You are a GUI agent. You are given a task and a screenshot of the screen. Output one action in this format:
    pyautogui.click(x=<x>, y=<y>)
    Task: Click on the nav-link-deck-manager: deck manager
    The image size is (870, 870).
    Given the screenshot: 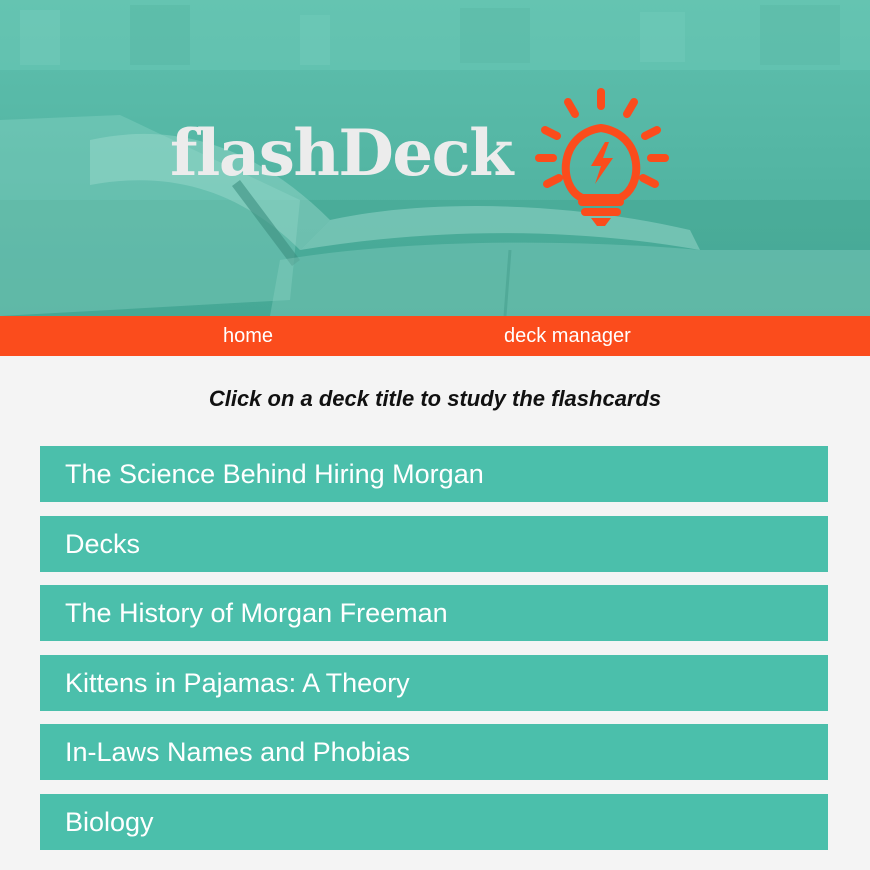 What is the action you would take?
    pyautogui.click(x=567, y=336)
    